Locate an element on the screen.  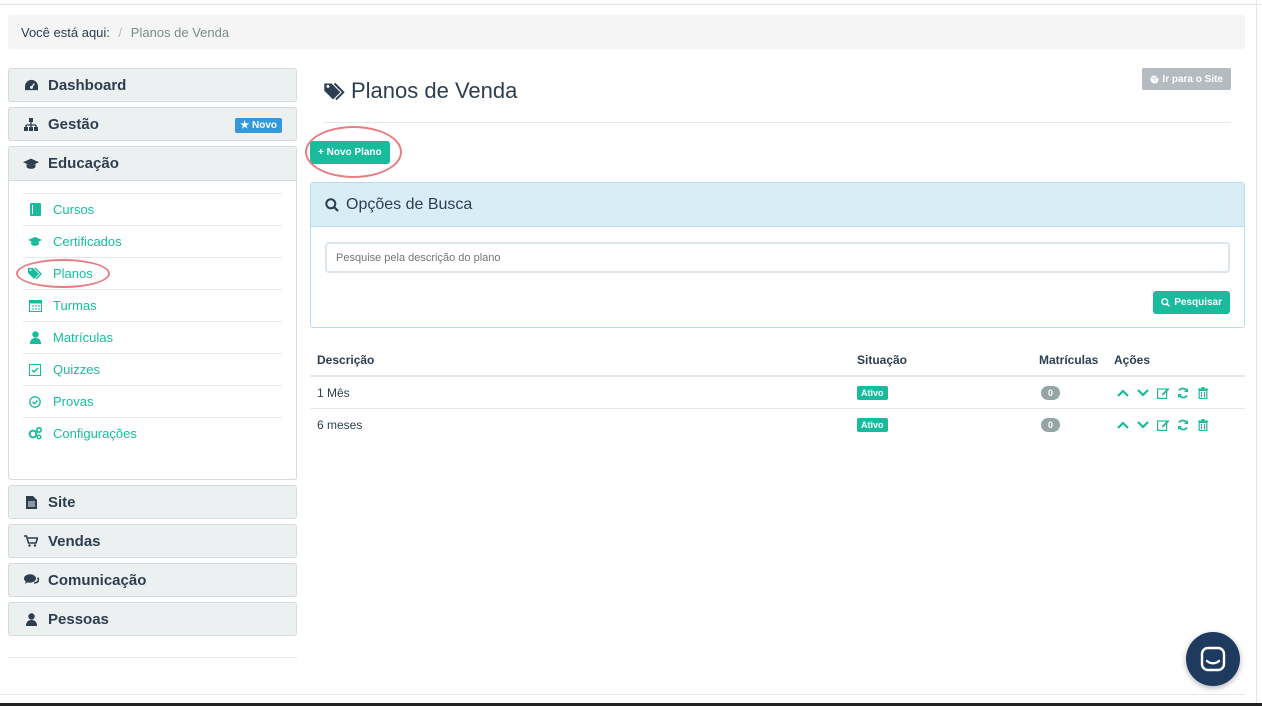
sidebar-label-pessoas: Pessoas is located at coordinates (78, 619).